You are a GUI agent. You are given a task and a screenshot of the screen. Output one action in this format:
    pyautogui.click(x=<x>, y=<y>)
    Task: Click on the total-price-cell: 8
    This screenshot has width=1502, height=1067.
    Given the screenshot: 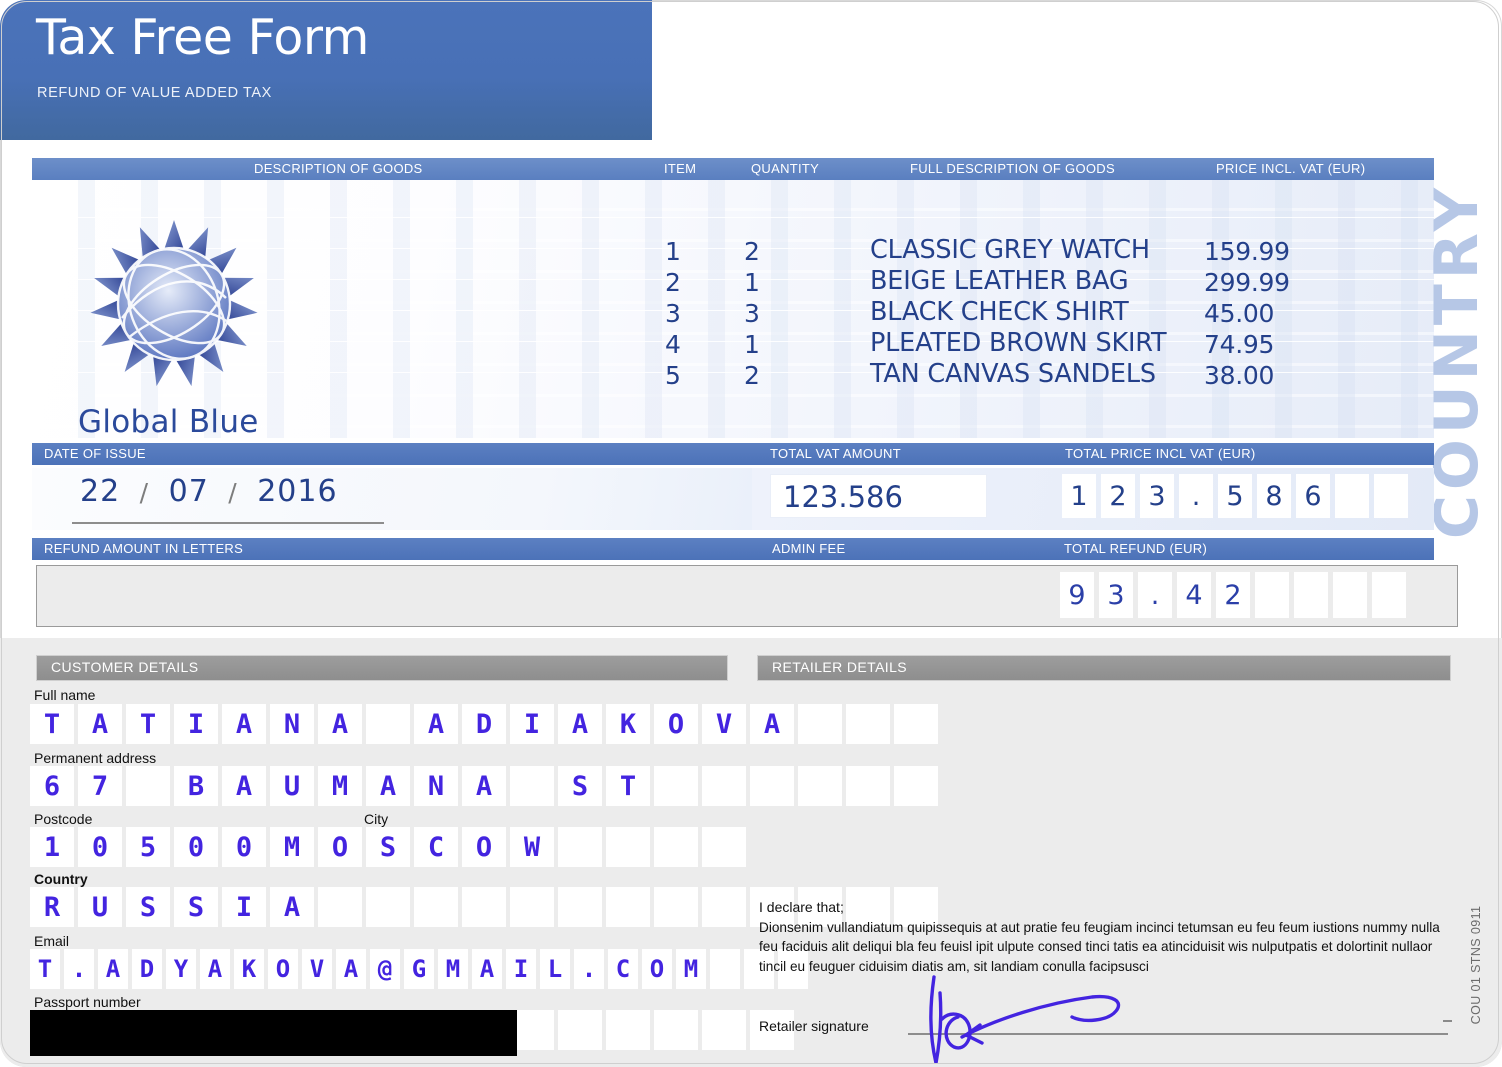 What is the action you would take?
    pyautogui.click(x=1274, y=496)
    